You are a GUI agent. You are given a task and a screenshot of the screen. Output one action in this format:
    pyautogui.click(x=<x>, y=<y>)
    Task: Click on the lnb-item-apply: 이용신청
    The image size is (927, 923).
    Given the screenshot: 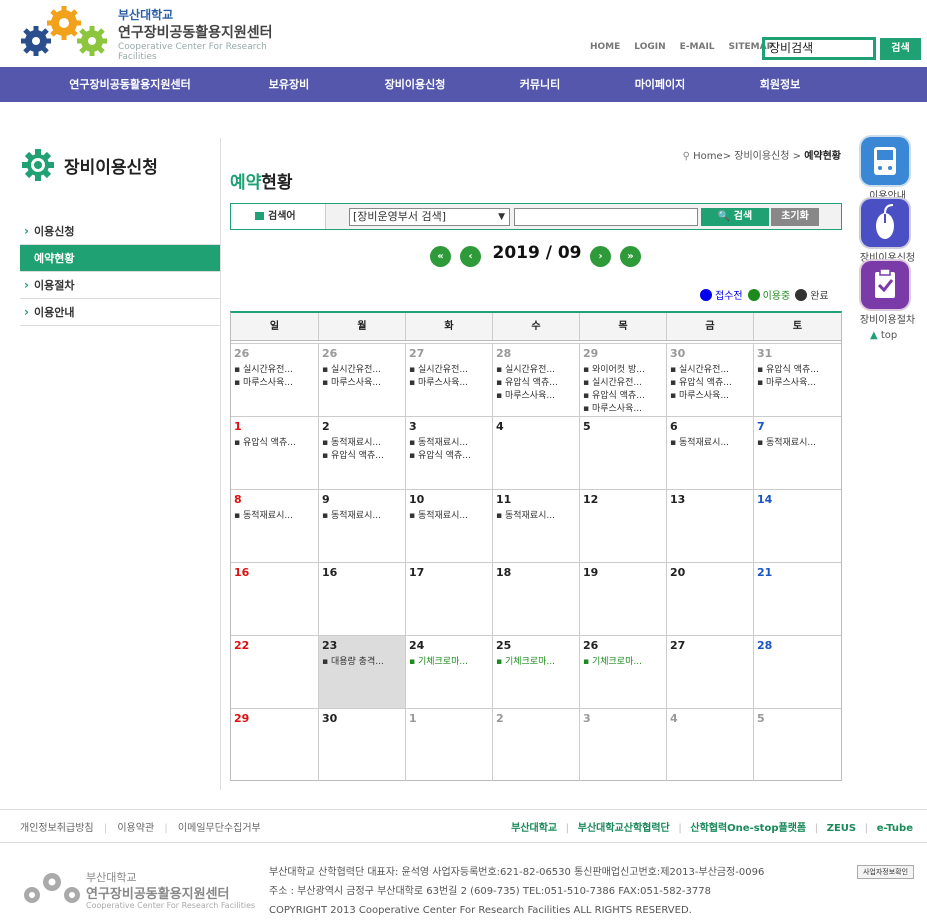 What is the action you would take?
    pyautogui.click(x=120, y=231)
    